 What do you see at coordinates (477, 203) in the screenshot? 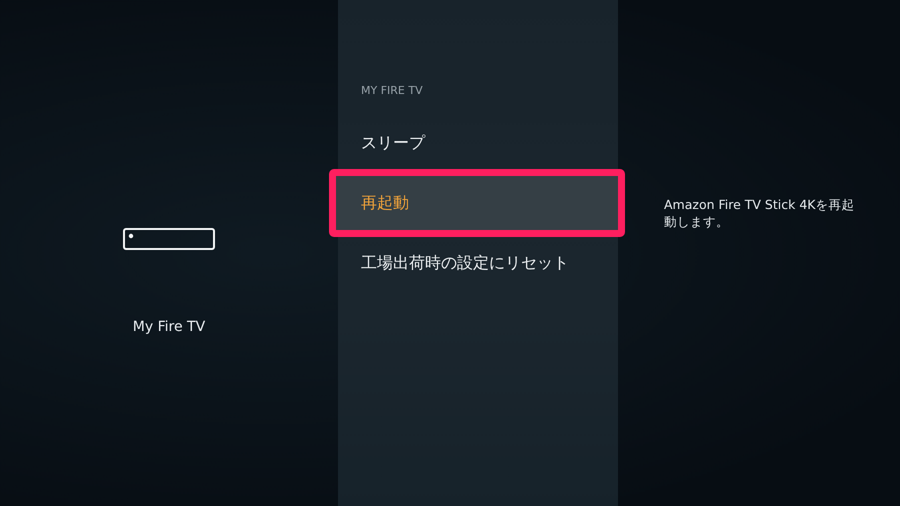
I see `menu-item: 再起動` at bounding box center [477, 203].